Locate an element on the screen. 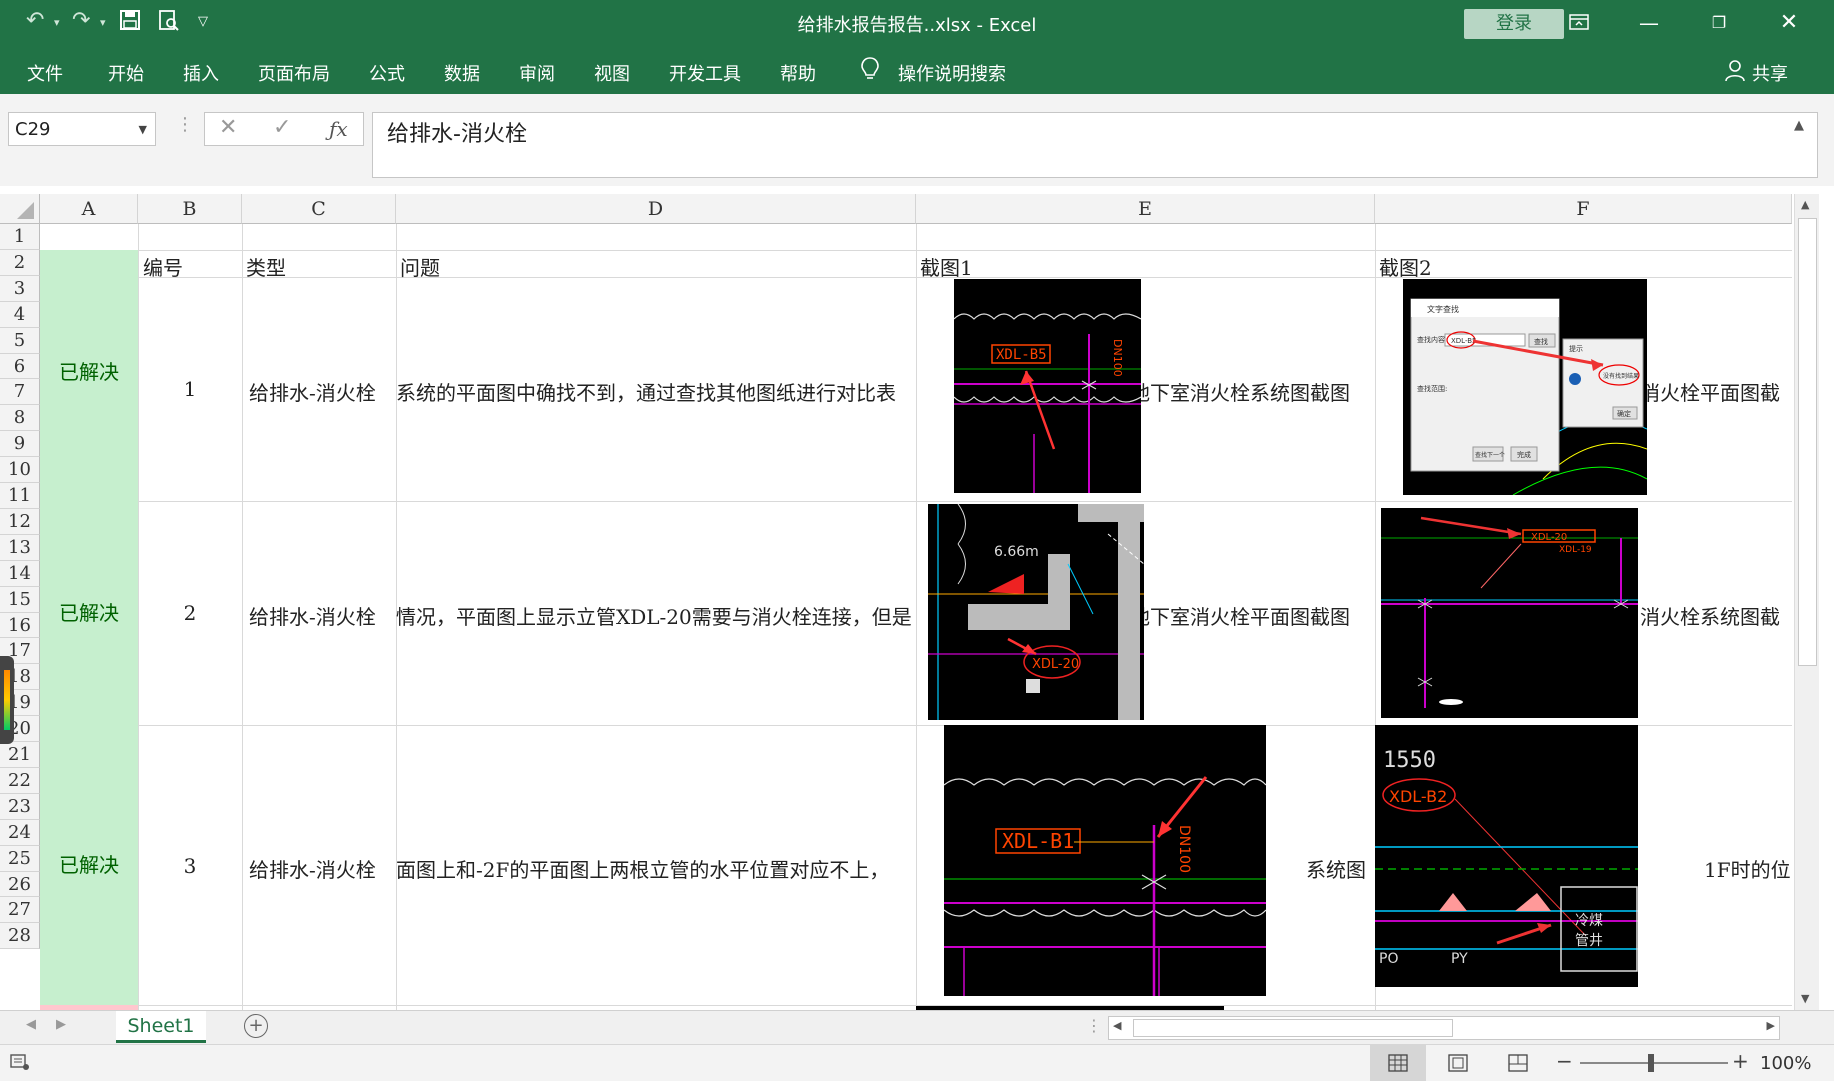  row-header: 23 is located at coordinates (20, 807).